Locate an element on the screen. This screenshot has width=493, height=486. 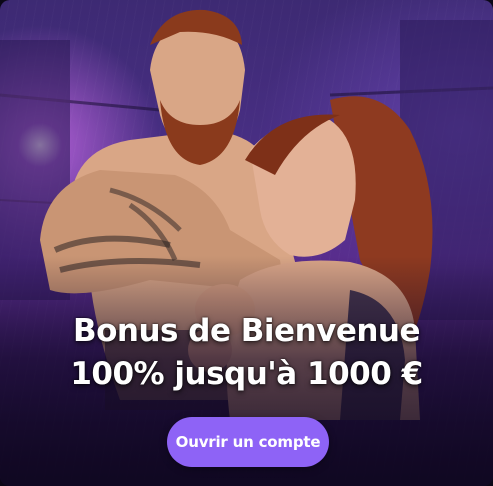
open-account-button: Ouvrir un compte is located at coordinates (248, 442).